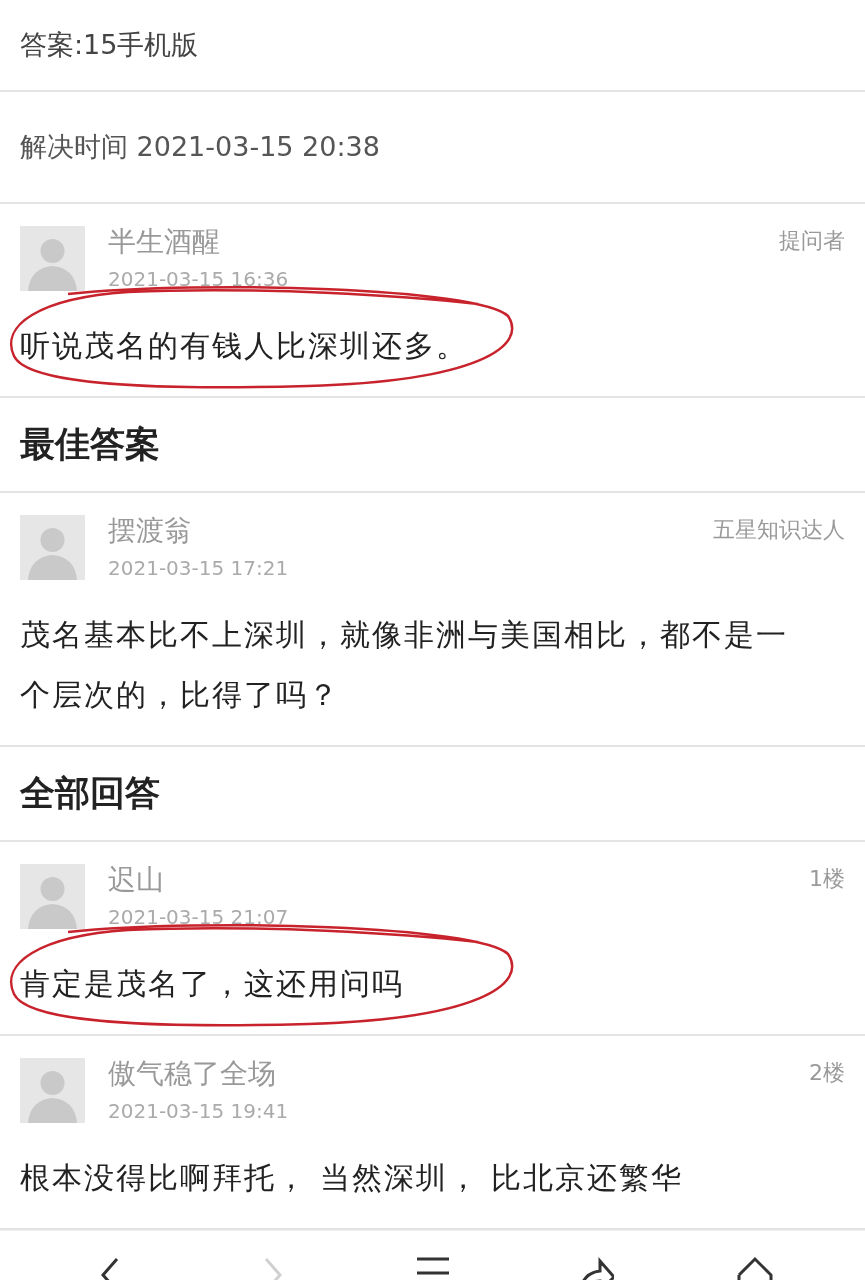 This screenshot has height=1280, width=865. What do you see at coordinates (827, 1073) in the screenshot?
I see `floor-number: 2楼` at bounding box center [827, 1073].